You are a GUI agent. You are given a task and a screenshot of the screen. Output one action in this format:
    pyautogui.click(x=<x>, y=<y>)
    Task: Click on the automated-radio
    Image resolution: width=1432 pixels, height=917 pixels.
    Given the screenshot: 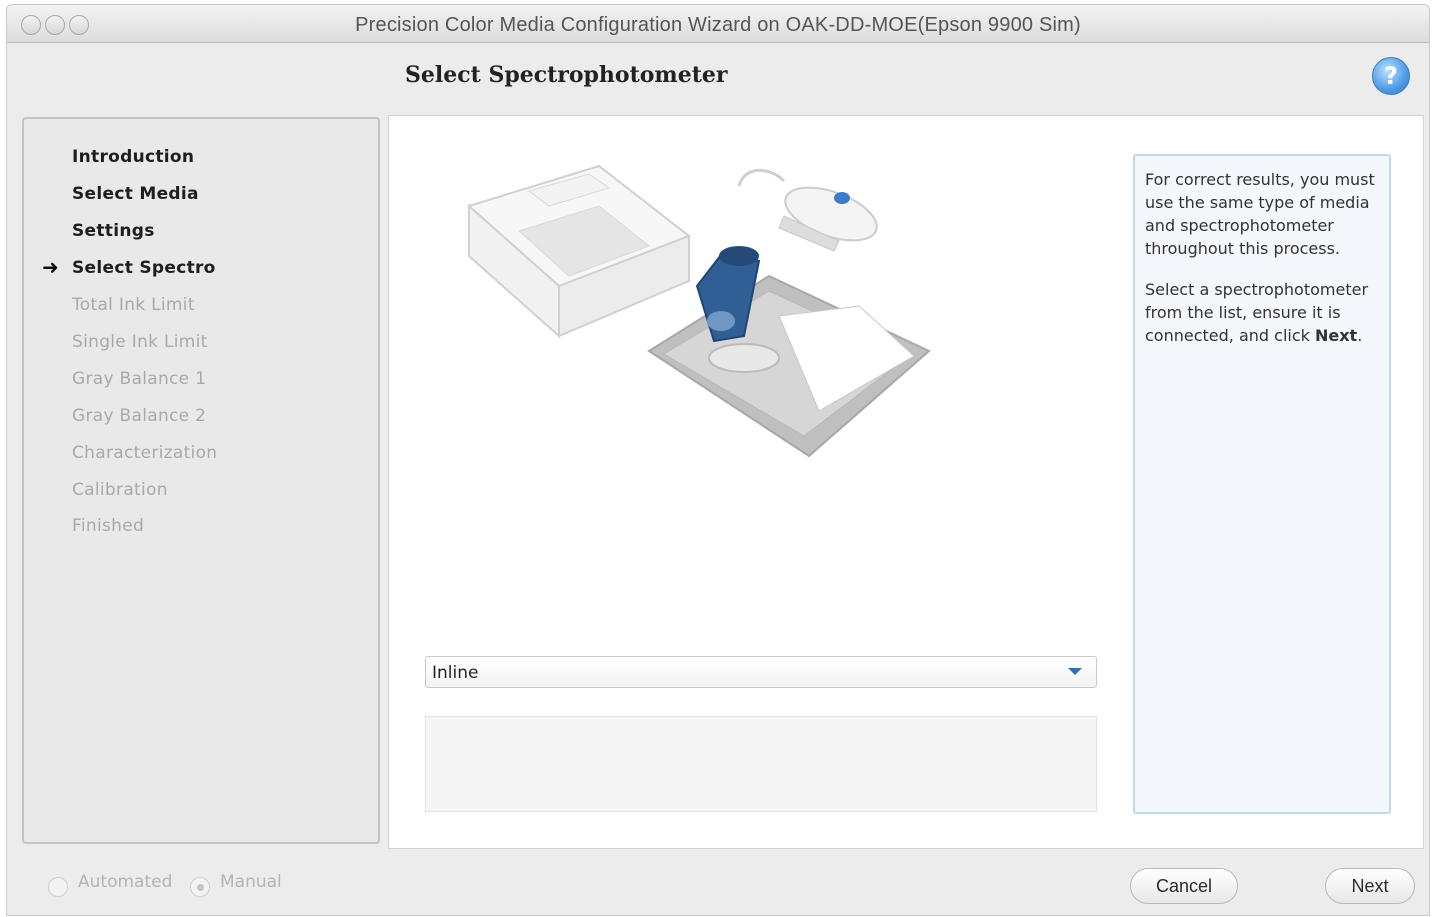 What is the action you would take?
    pyautogui.click(x=58, y=887)
    